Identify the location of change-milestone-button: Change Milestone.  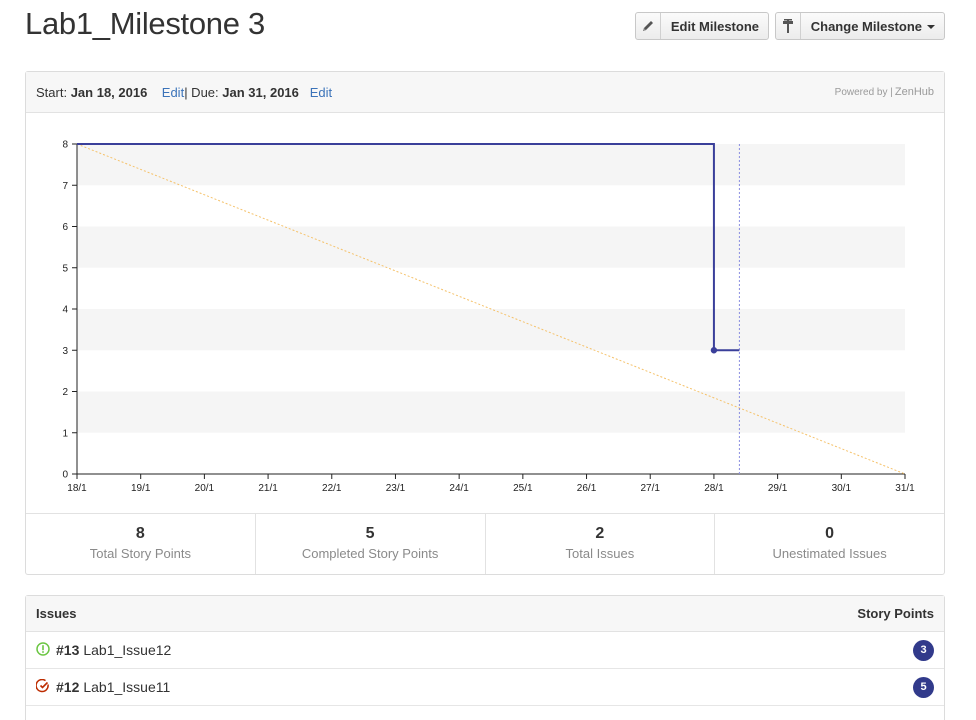
(860, 26).